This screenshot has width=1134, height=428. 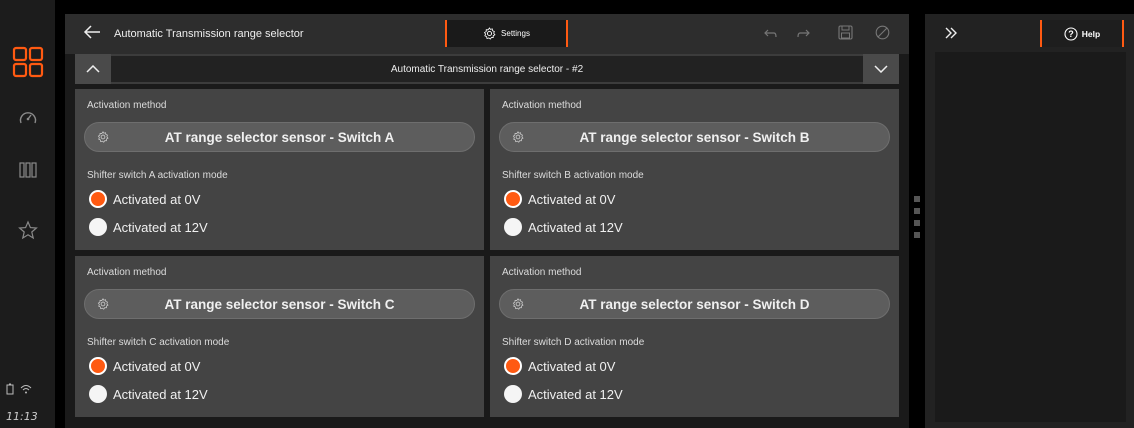 I want to click on activation-mode-label: Shifter switch C activation mode, so click(x=158, y=342).